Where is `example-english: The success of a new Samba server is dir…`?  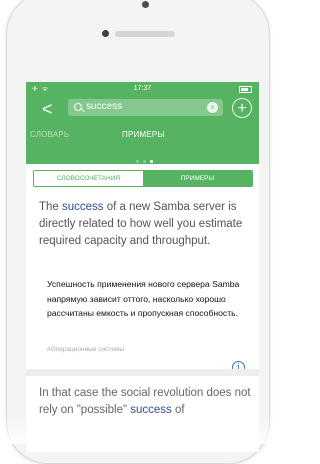 example-english: The success of a new Samba server is dir… is located at coordinates (144, 224).